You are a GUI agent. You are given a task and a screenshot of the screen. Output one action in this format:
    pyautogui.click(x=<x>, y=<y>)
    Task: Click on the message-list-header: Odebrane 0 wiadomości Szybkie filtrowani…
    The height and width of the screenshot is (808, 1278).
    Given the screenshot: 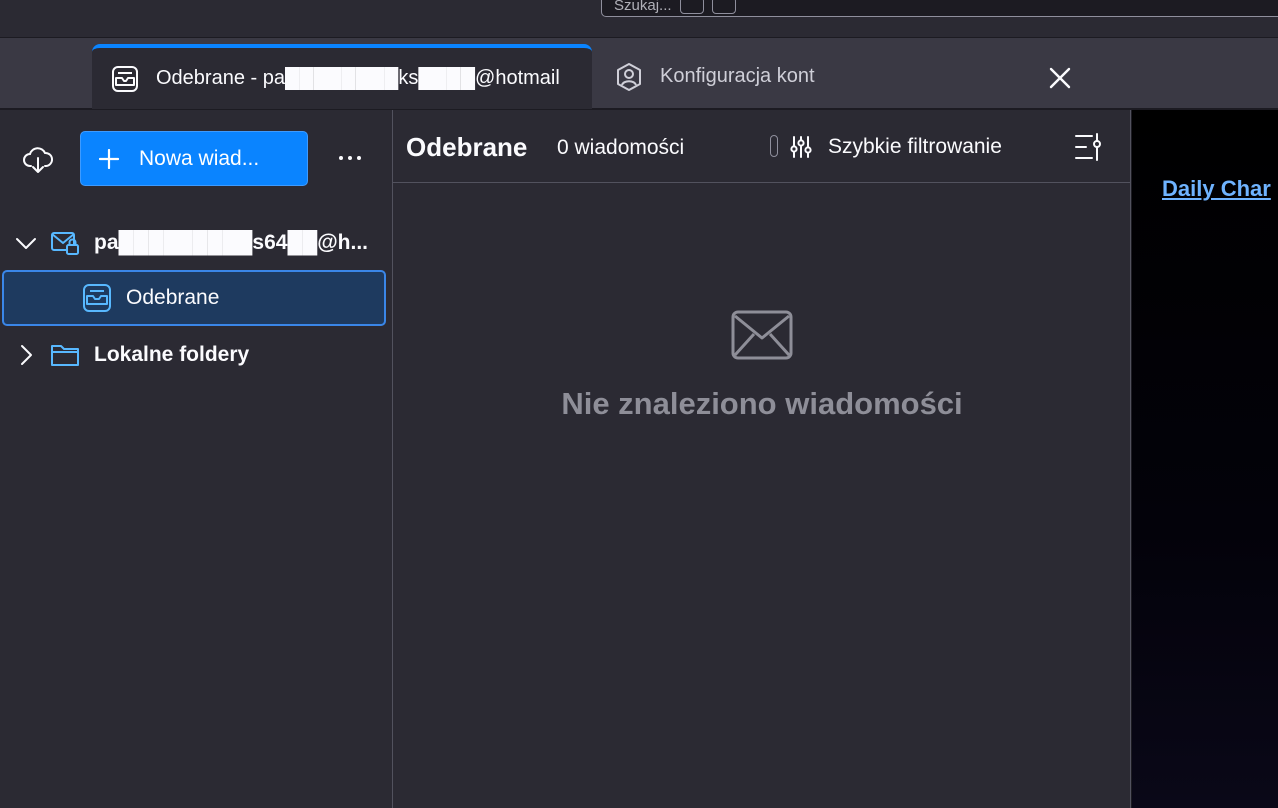 What is the action you would take?
    pyautogui.click(x=762, y=146)
    